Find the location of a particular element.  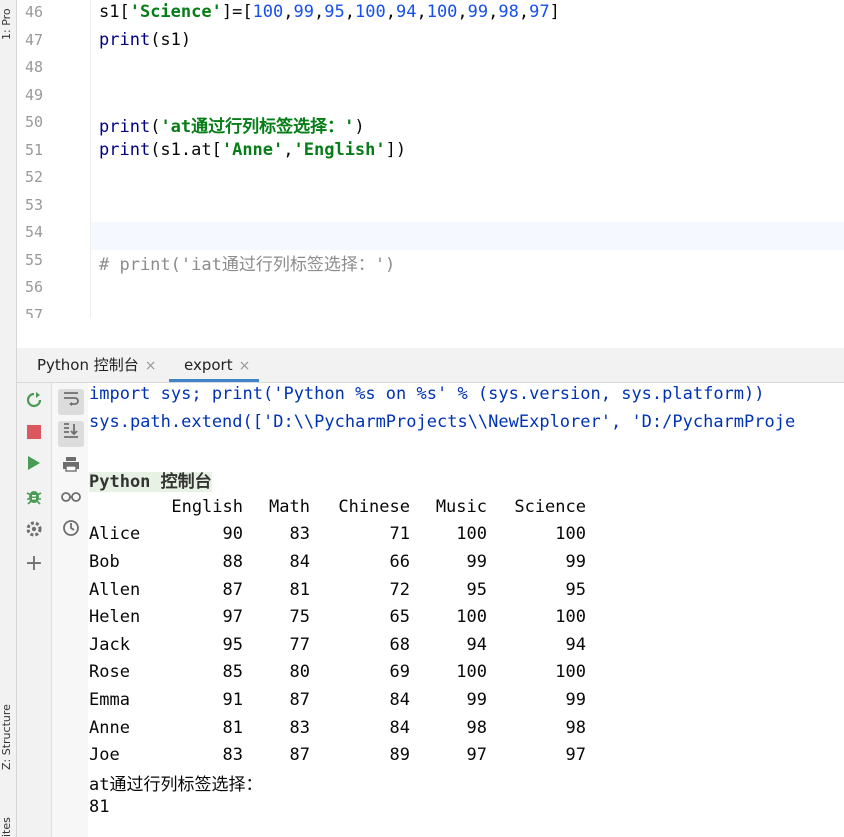

history-icon is located at coordinates (71, 530).